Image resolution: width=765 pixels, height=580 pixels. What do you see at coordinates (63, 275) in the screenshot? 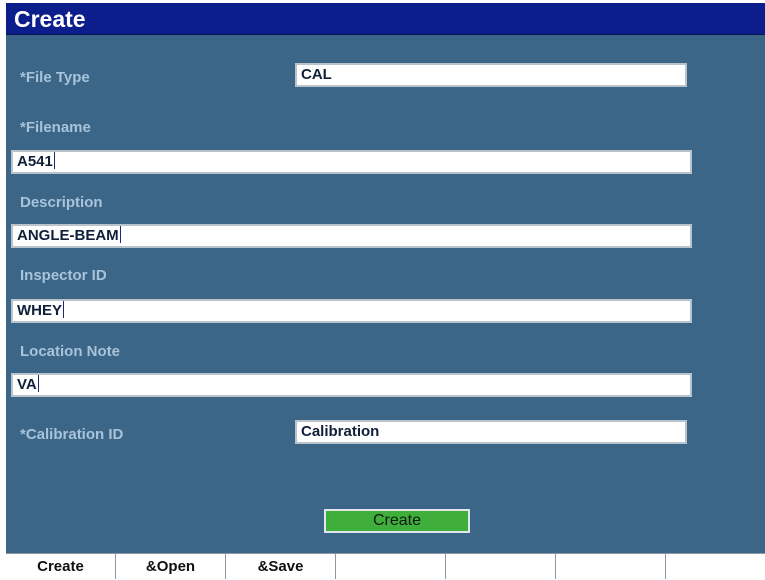
I see `inspector-id-label: Inspector ID` at bounding box center [63, 275].